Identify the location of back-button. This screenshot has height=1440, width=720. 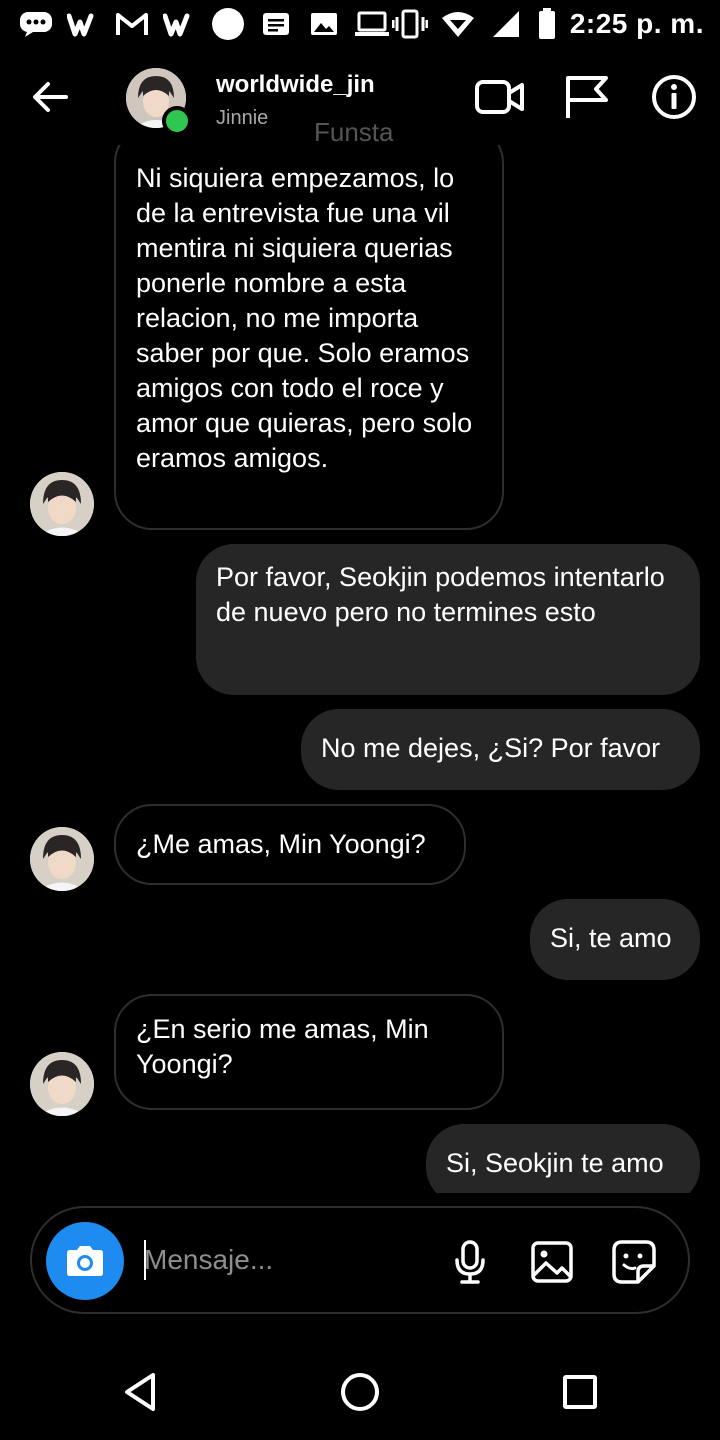
(50, 97).